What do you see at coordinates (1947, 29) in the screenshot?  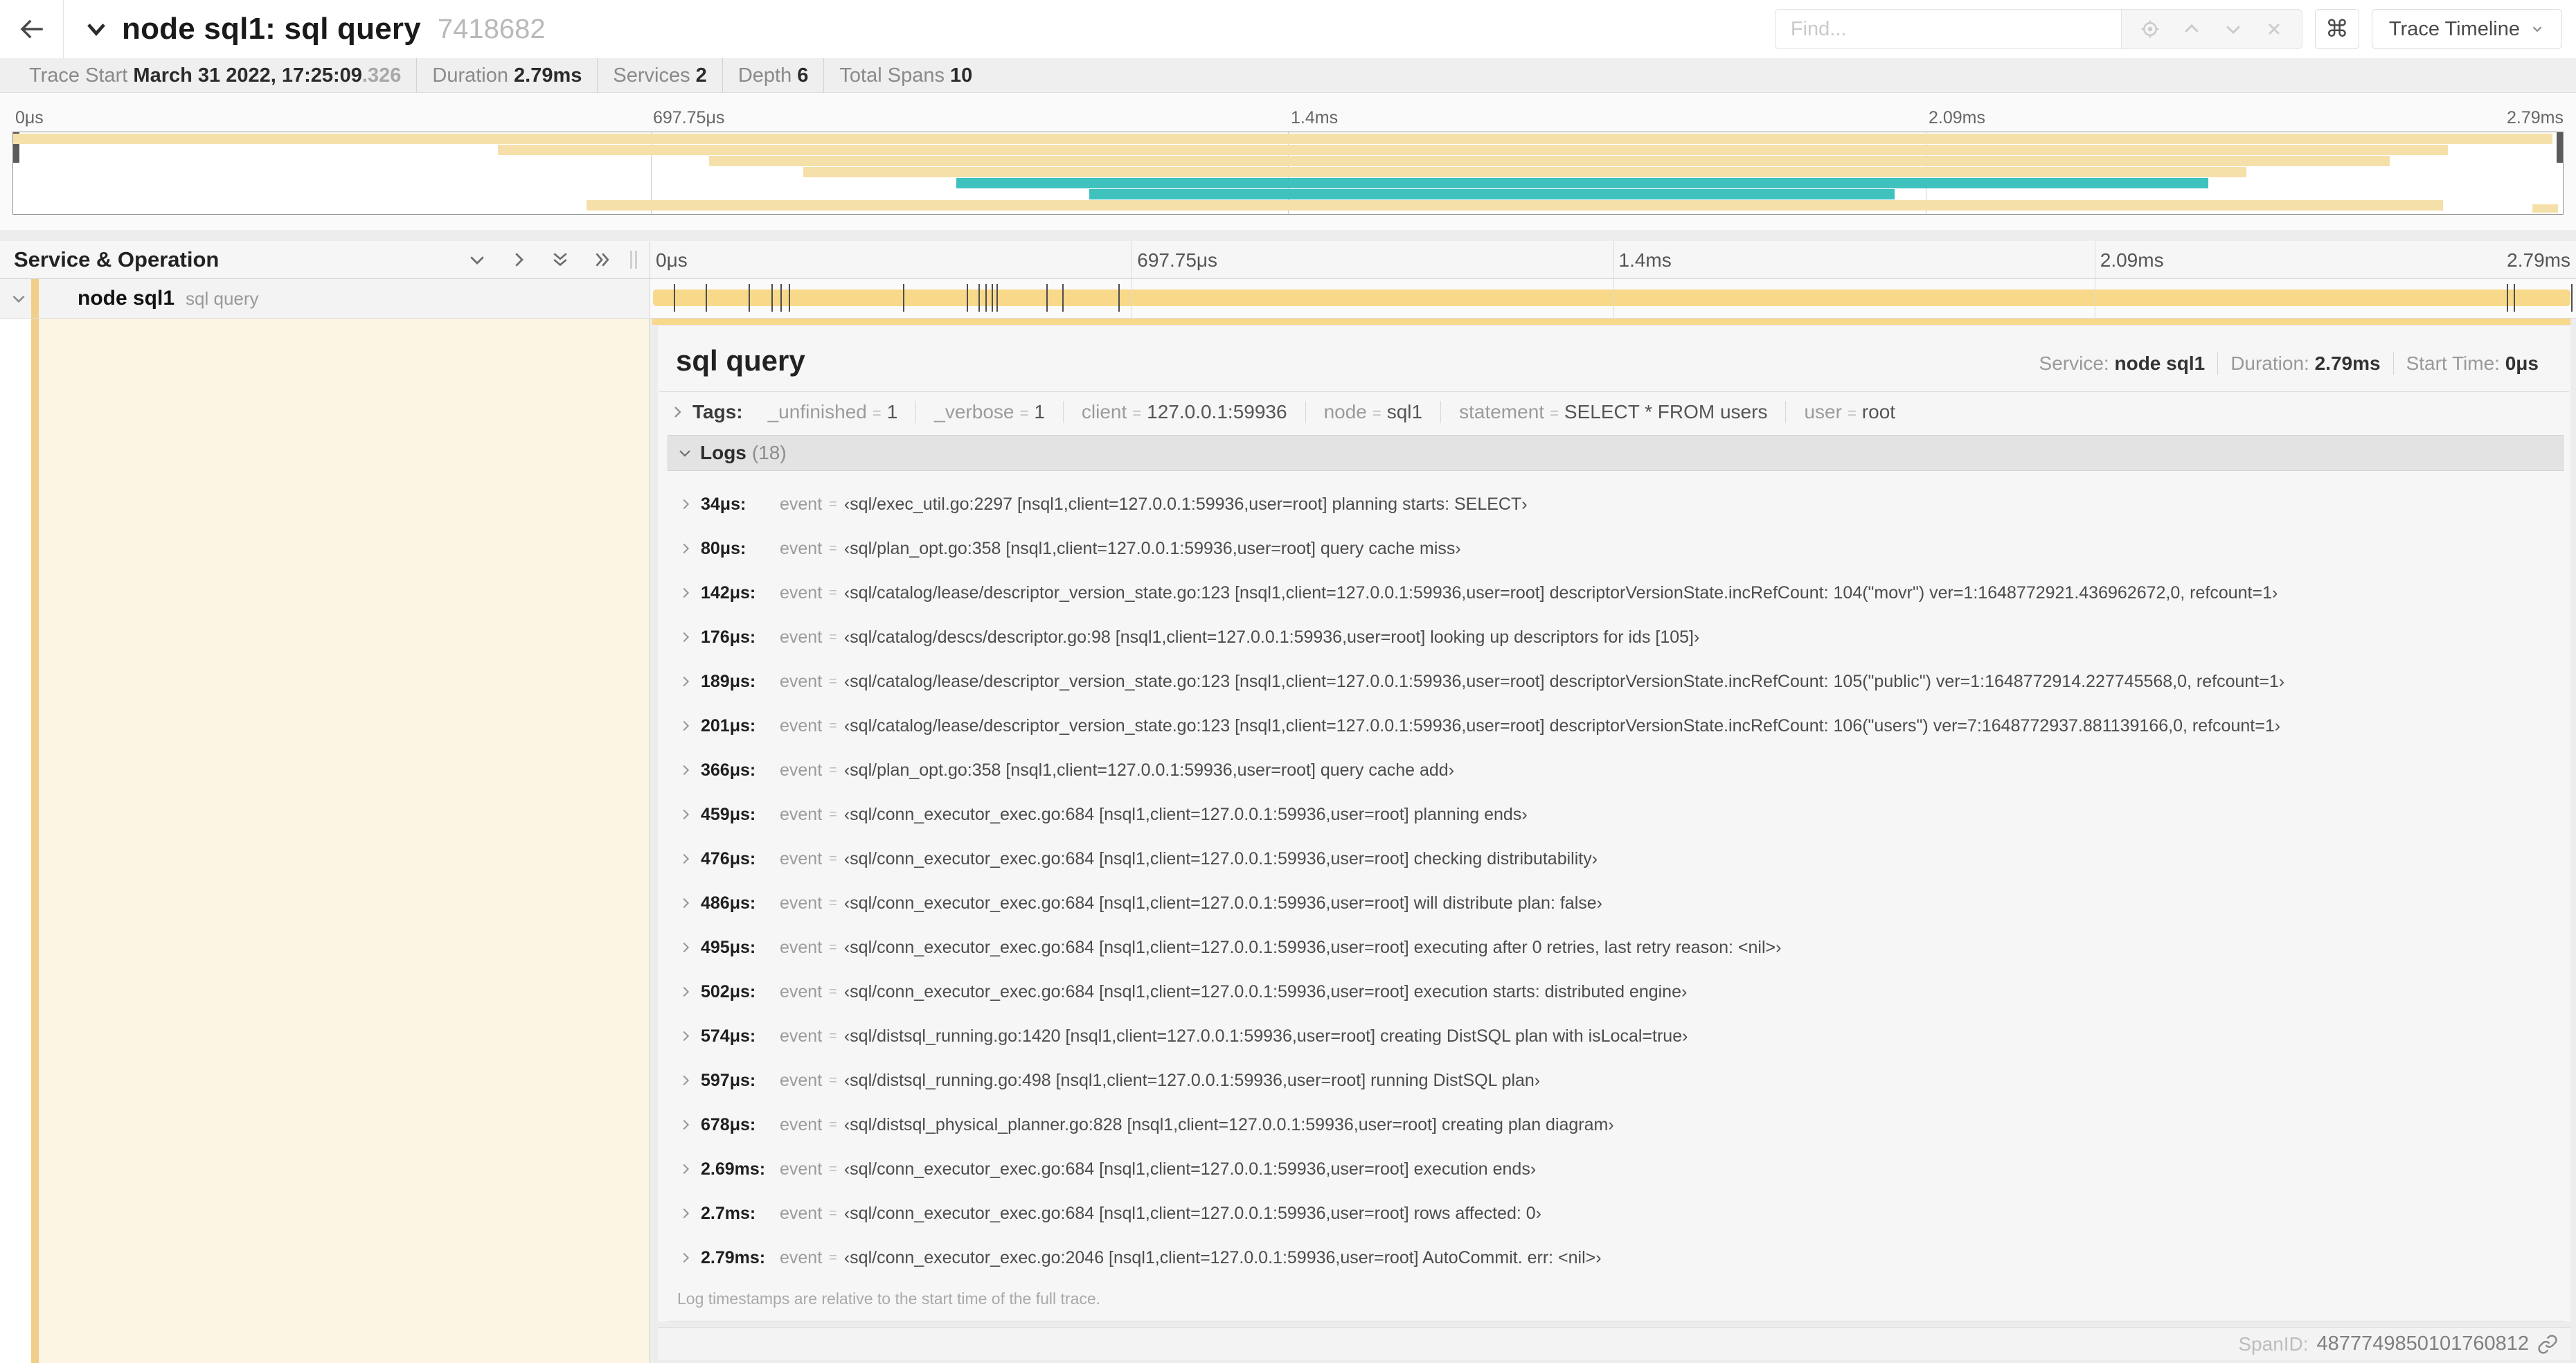 I see `search-input` at bounding box center [1947, 29].